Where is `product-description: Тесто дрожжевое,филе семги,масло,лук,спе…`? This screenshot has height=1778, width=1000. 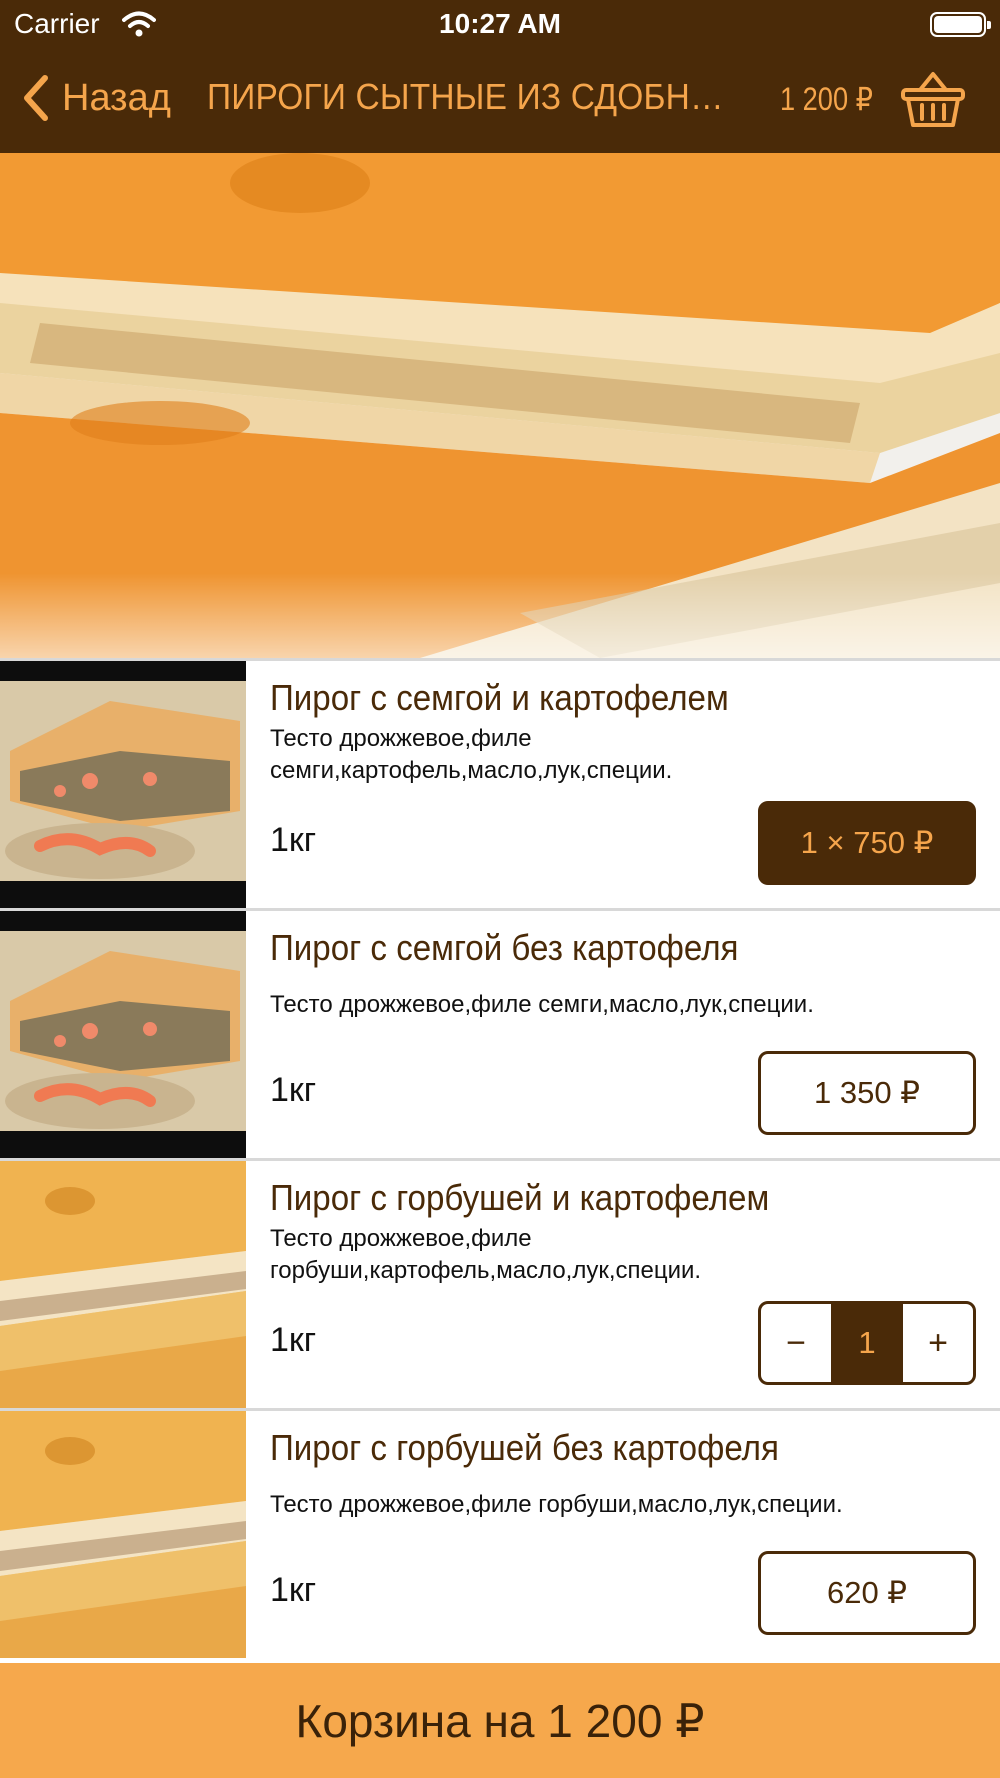 product-description: Тесто дрожжевое,филе семги,масло,лук,спе… is located at coordinates (542, 1004).